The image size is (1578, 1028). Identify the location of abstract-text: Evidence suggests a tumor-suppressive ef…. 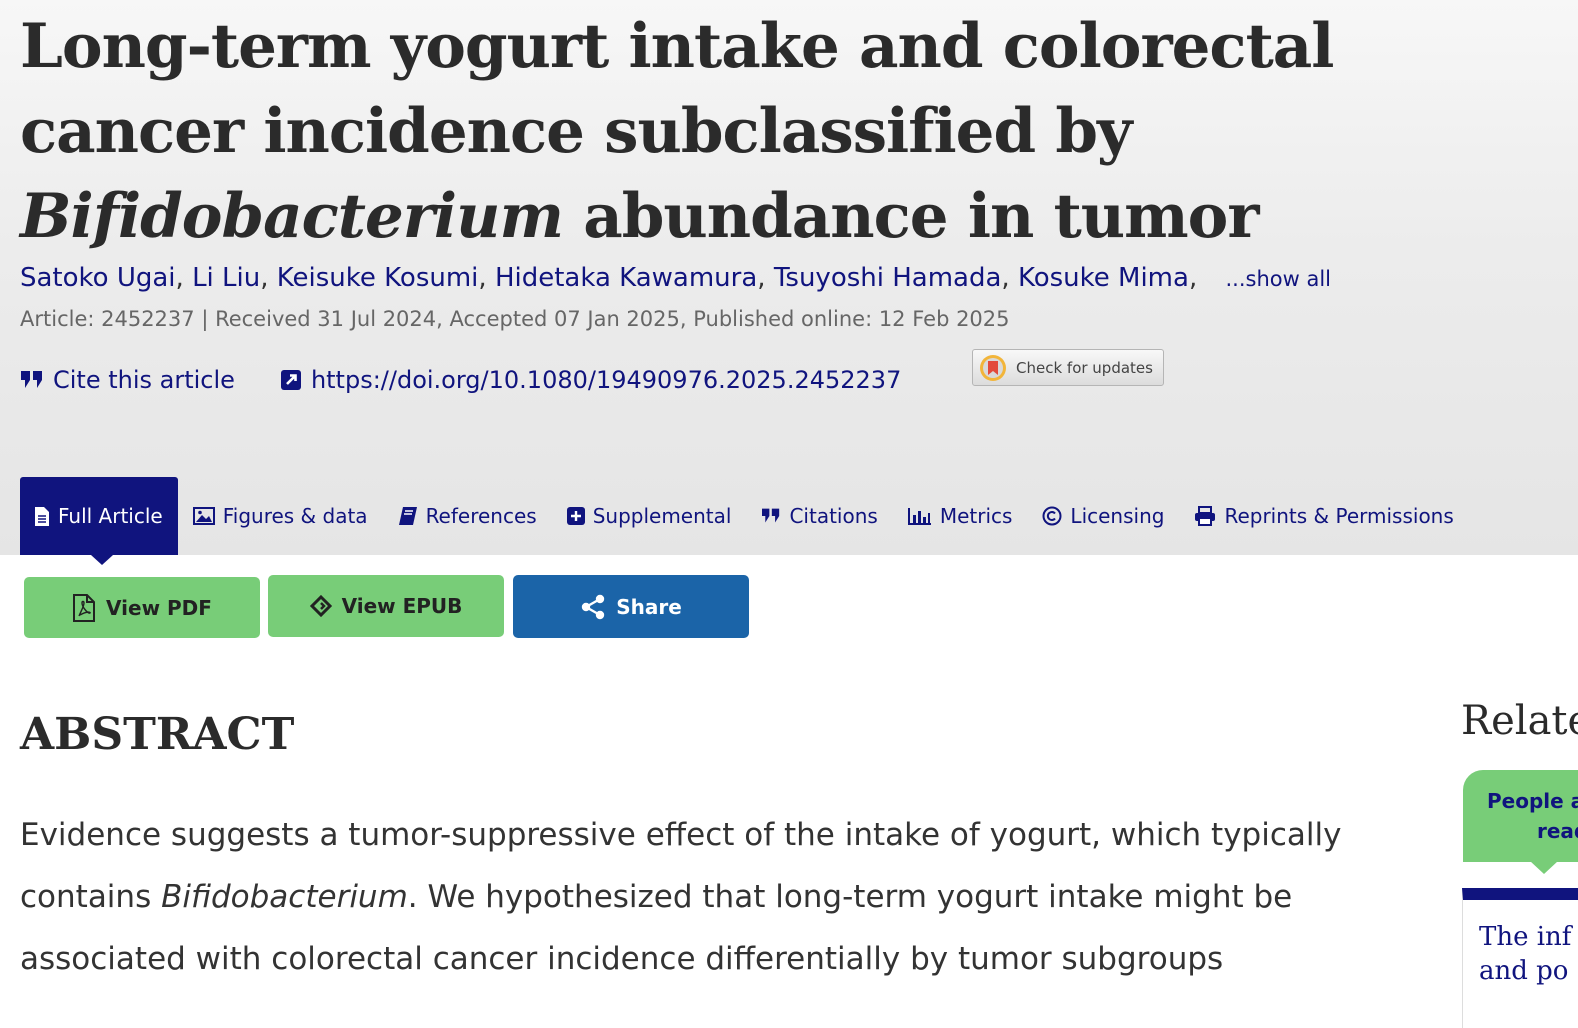
(681, 897).